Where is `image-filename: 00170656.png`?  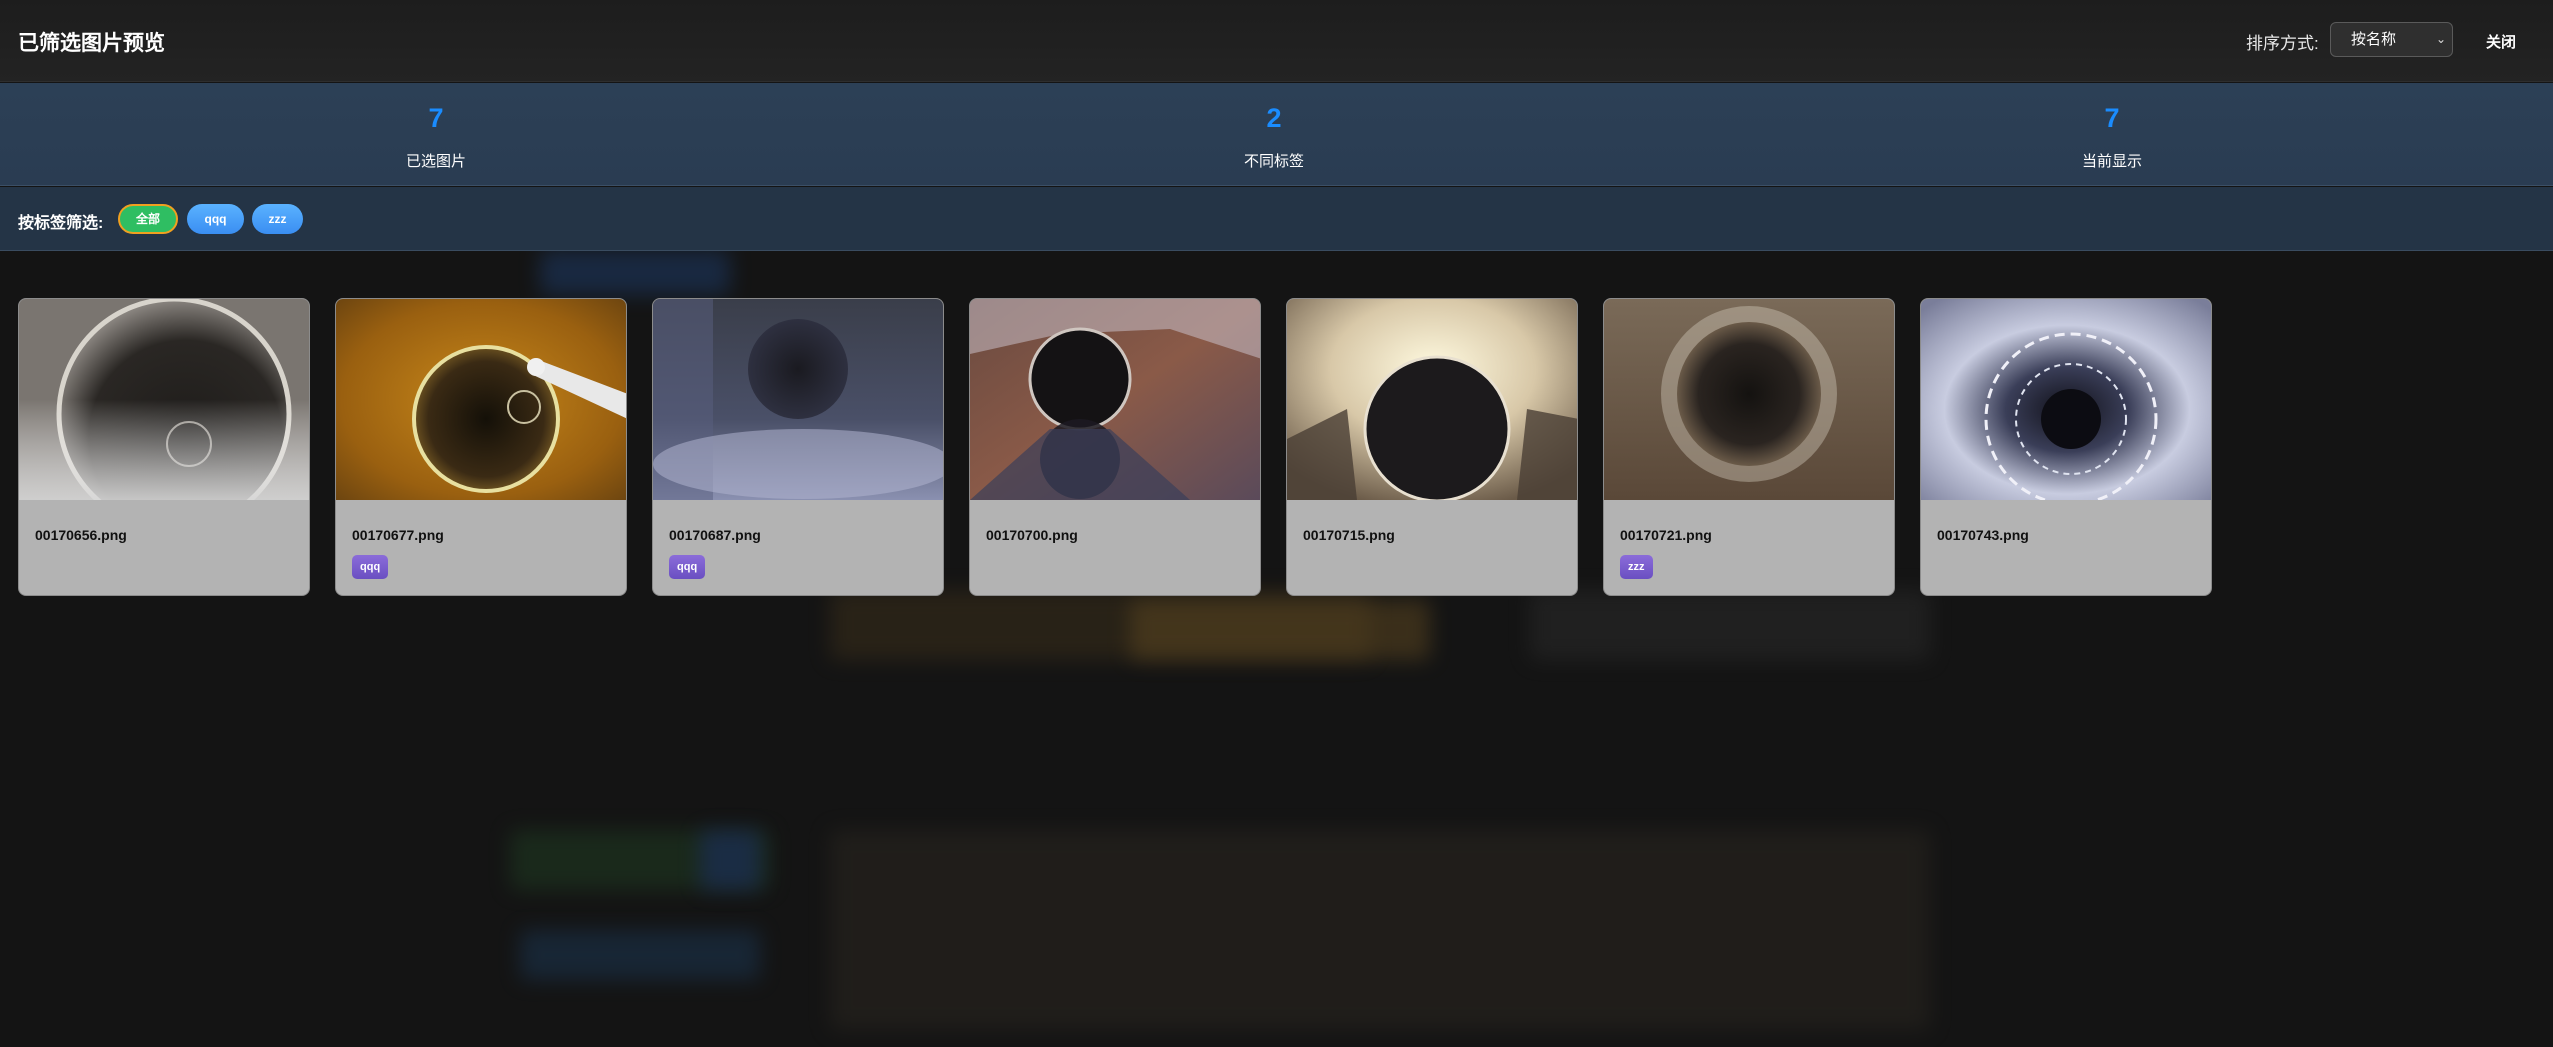 image-filename: 00170656.png is located at coordinates (81, 535).